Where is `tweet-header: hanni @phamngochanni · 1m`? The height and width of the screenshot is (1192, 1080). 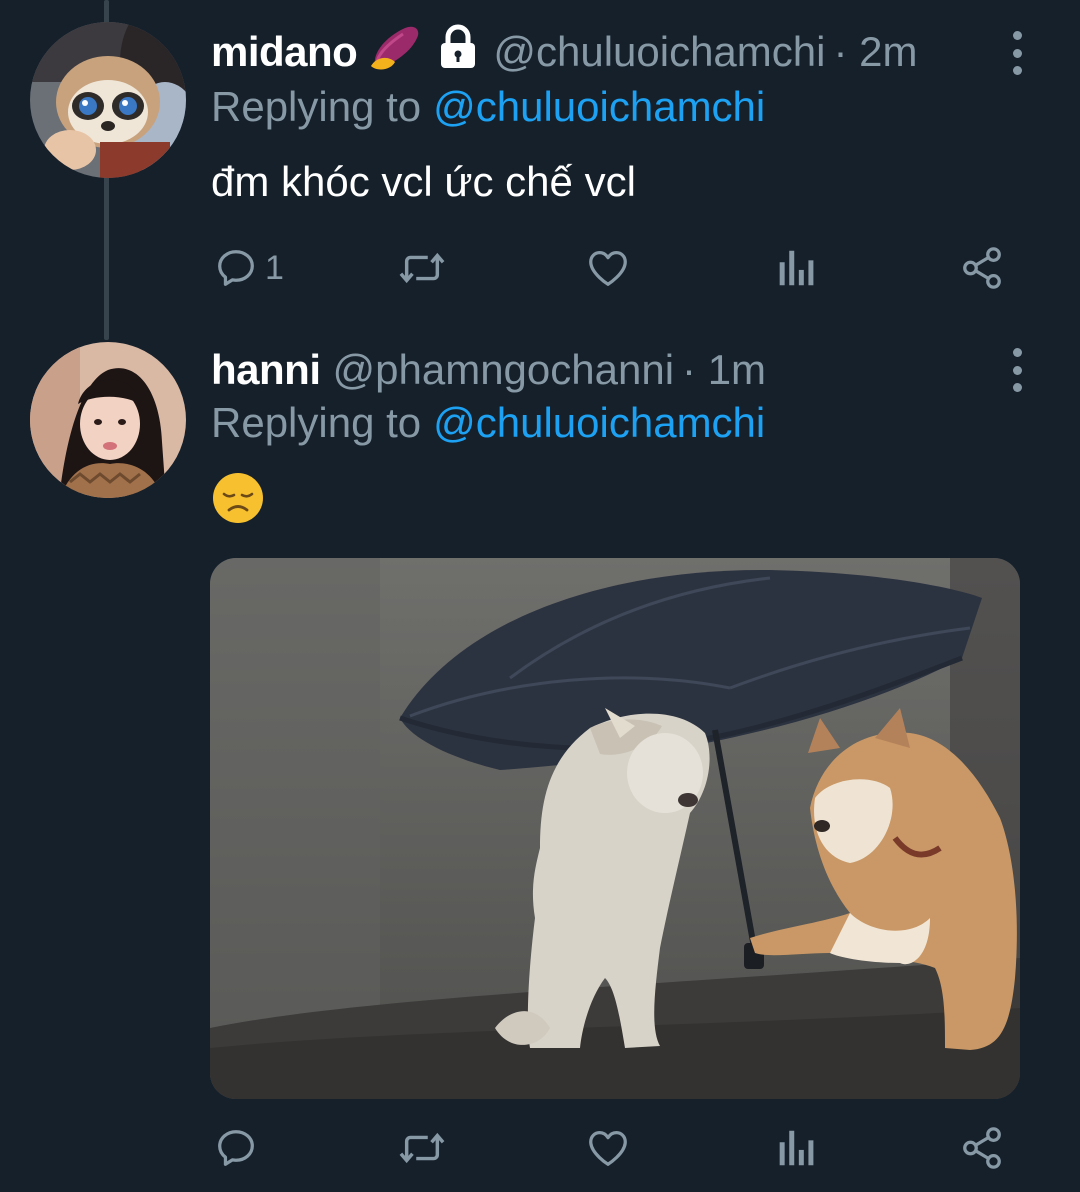 tweet-header: hanni @phamngochanni · 1m is located at coordinates (488, 370).